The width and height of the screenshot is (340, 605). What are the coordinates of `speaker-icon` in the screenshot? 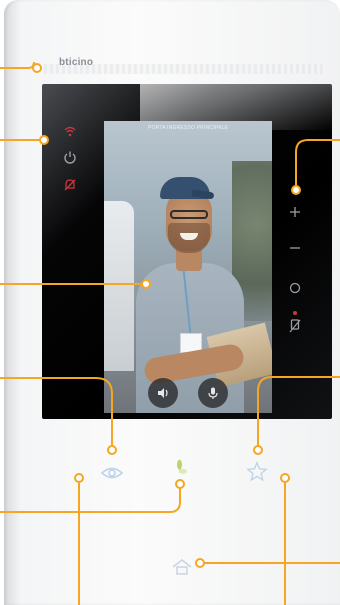 It's located at (163, 393).